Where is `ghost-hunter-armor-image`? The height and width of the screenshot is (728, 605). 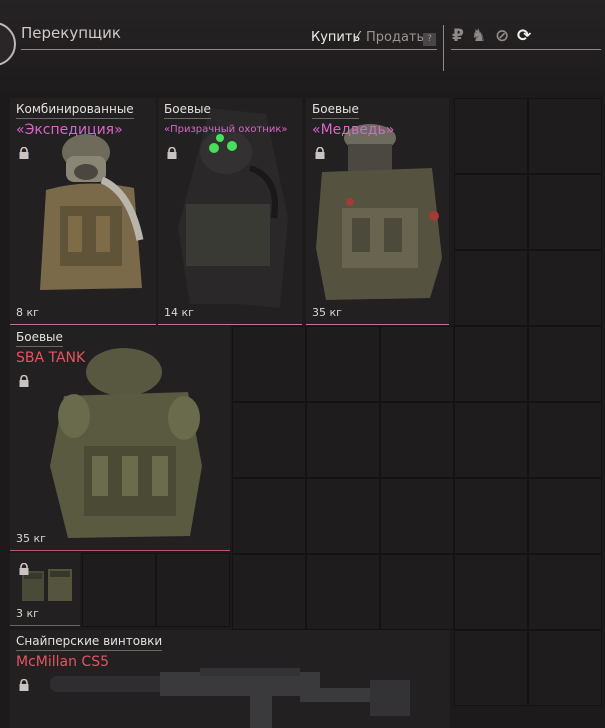 ghost-hunter-armor-image is located at coordinates (233, 208).